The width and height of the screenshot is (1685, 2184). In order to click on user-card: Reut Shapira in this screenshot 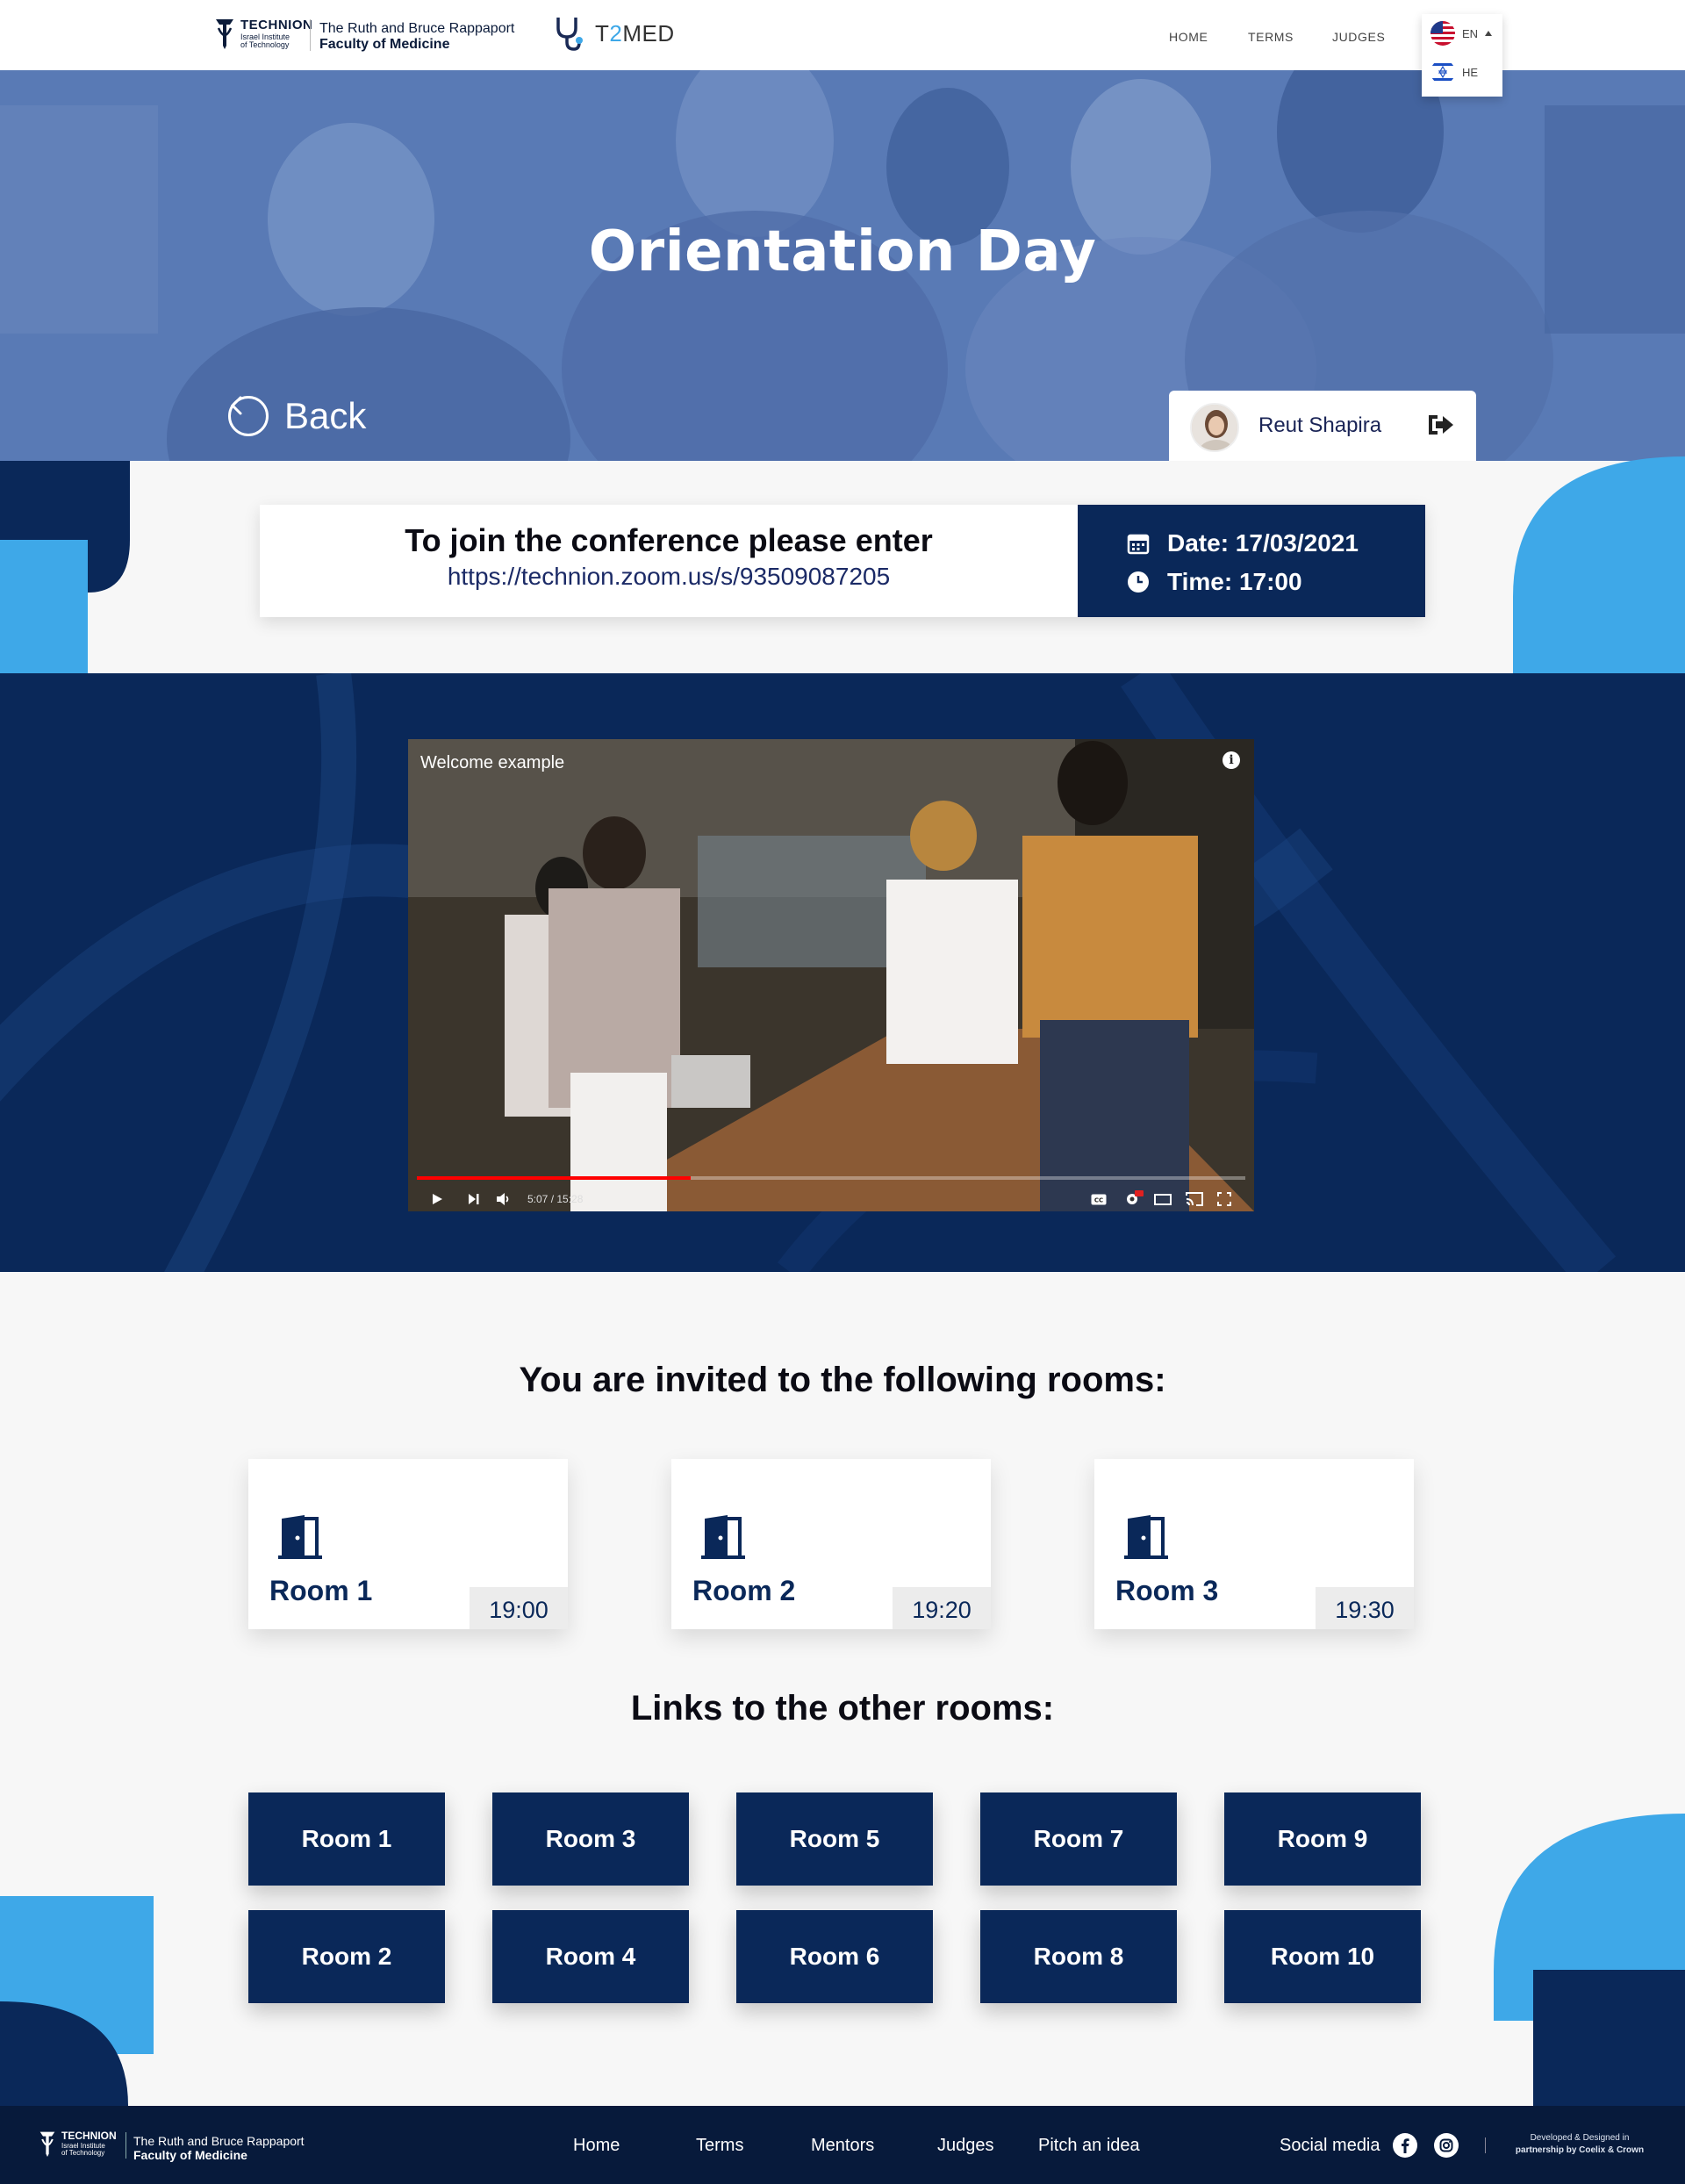, I will do `click(1322, 426)`.